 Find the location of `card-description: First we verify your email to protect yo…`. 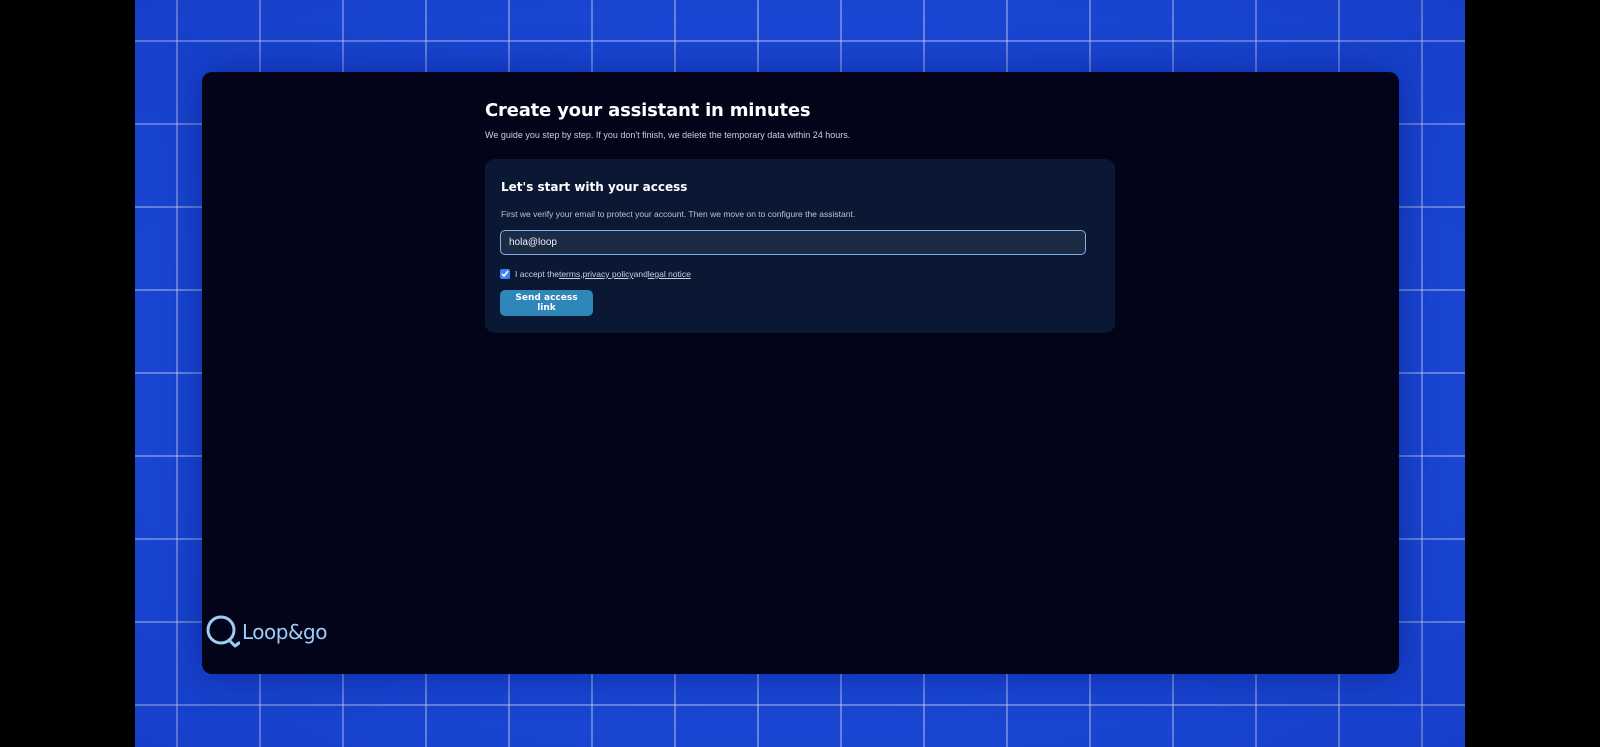

card-description: First we verify your email to protect yo… is located at coordinates (678, 214).